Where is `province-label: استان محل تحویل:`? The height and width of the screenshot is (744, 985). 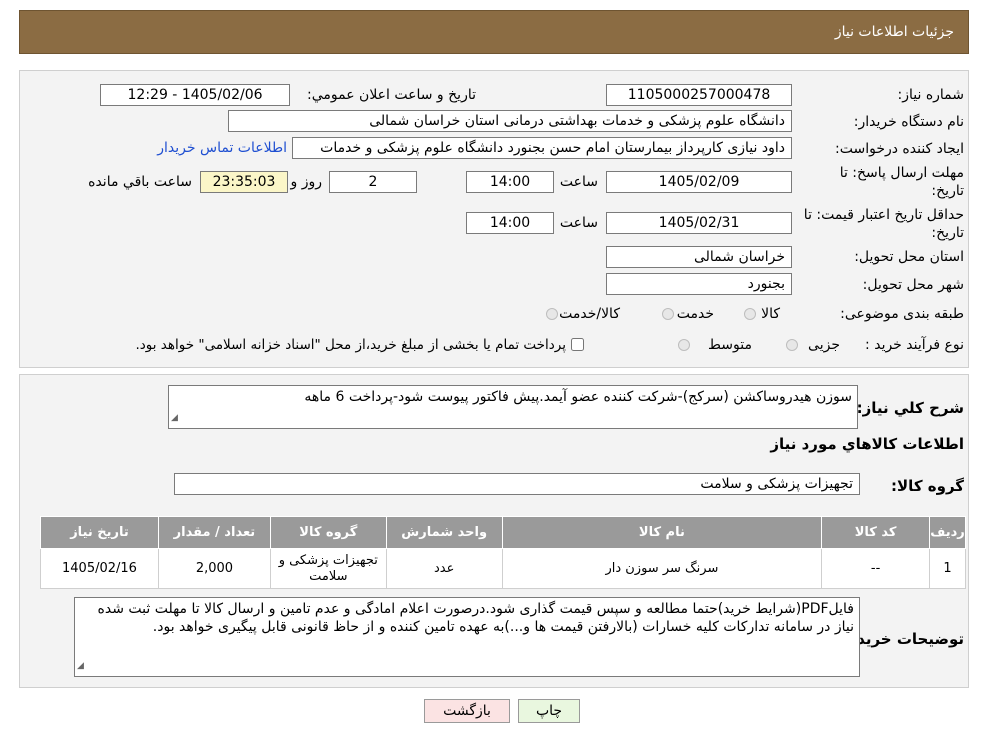 province-label: استان محل تحویل: is located at coordinates (909, 257).